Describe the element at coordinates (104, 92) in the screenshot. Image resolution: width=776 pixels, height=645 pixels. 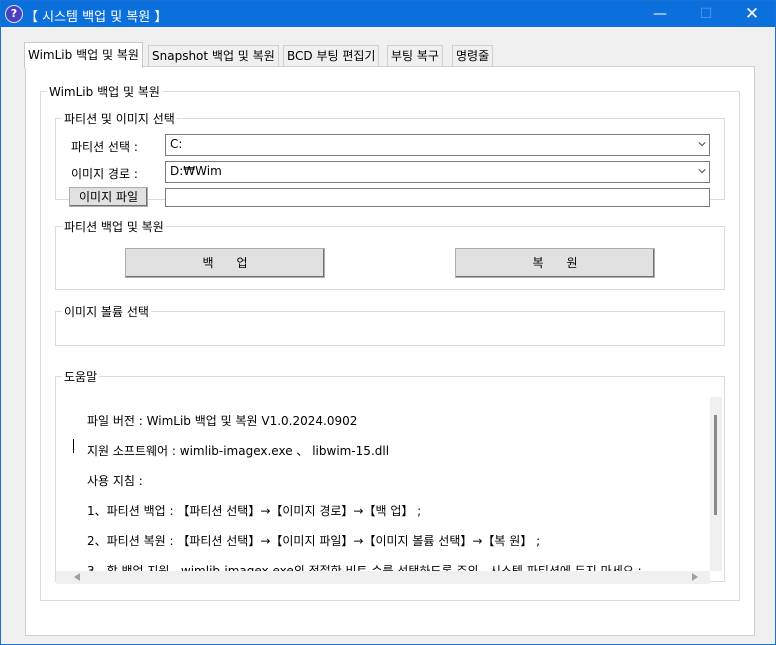
I see `wimlib-group-legend: WimLib 백업 및 복원` at that location.